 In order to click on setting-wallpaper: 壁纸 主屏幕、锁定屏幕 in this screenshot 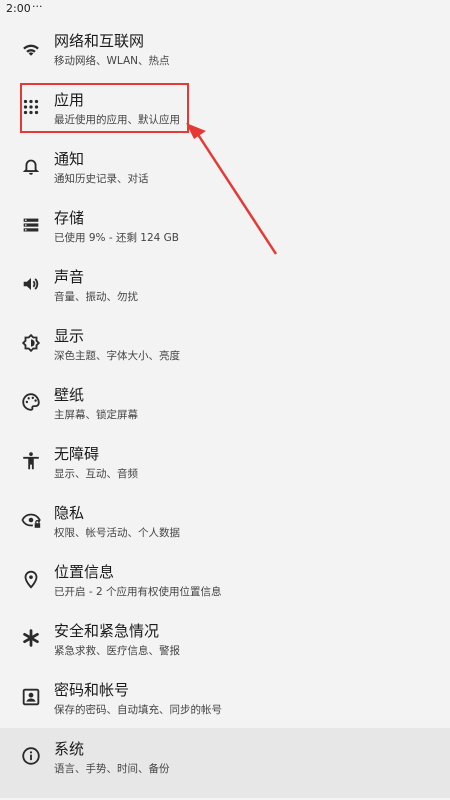, I will do `click(225, 403)`.